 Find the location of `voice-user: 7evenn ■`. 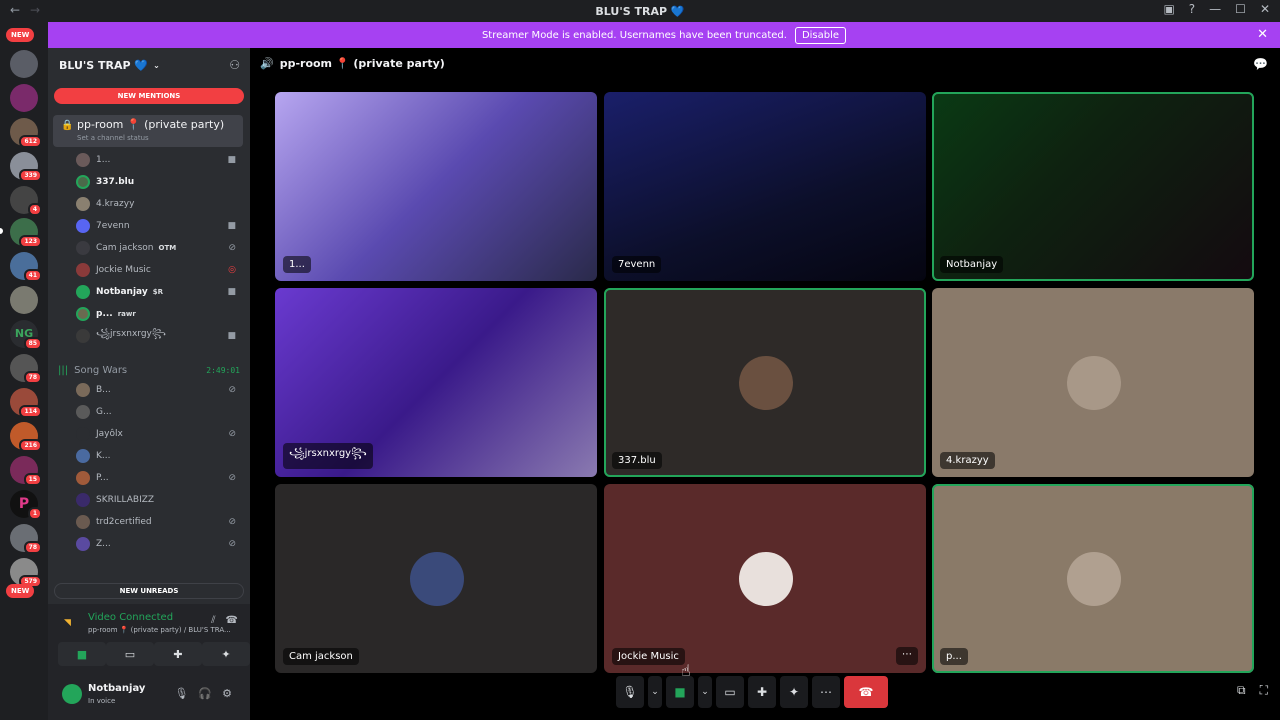

voice-user: 7evenn ■ is located at coordinates (159, 226).